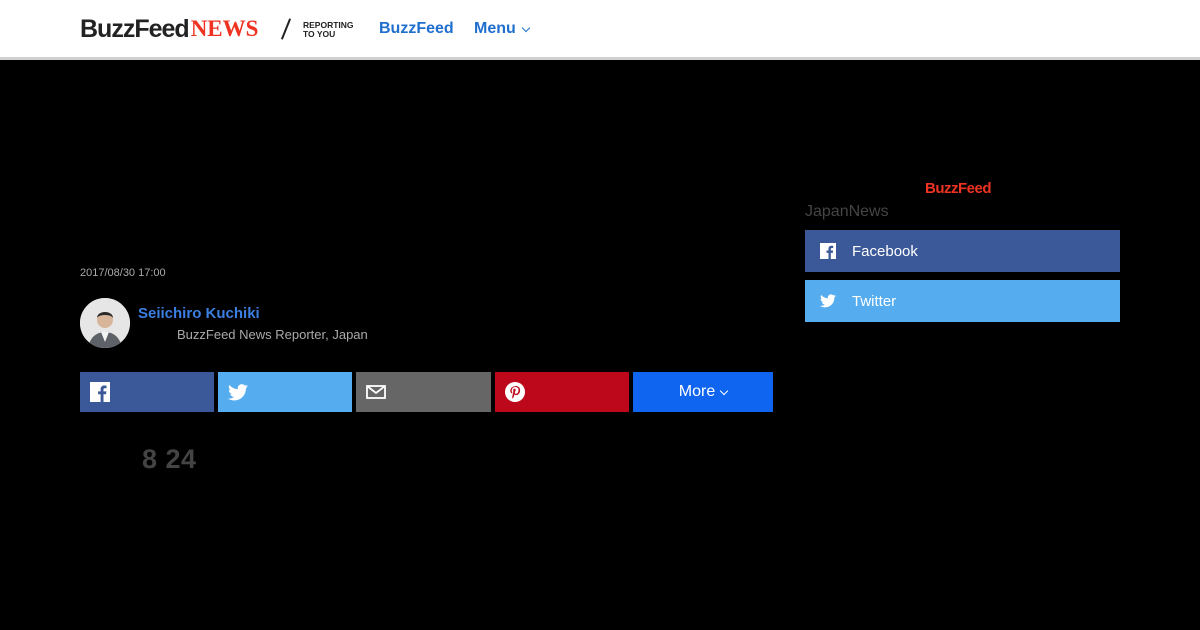 The image size is (1200, 630). Describe the element at coordinates (958, 188) in the screenshot. I see `sidebar-buzzfeed-logo: BuzzFeed` at that location.